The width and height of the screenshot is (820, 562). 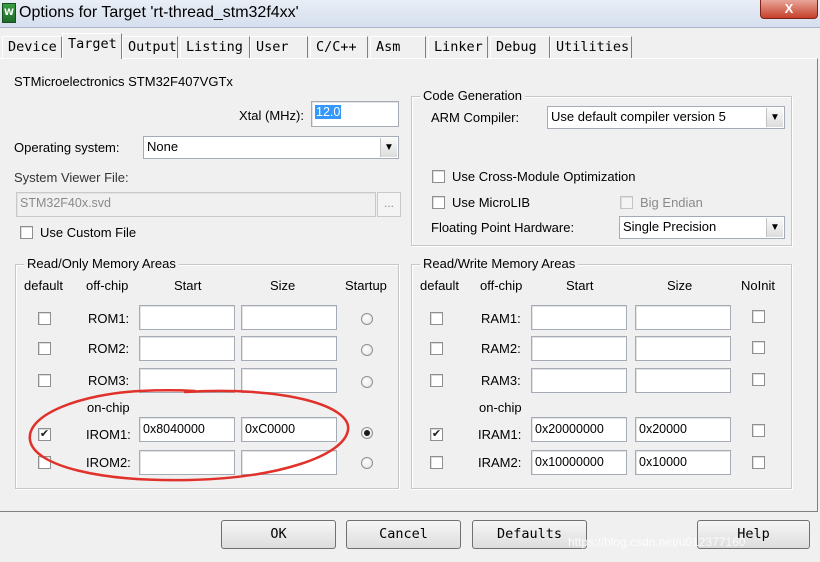 What do you see at coordinates (163, 146) in the screenshot?
I see `os-value: None` at bounding box center [163, 146].